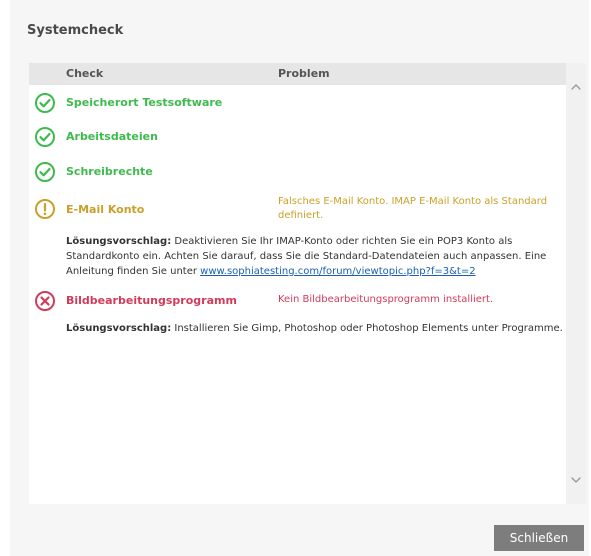 The image size is (591, 556). Describe the element at coordinates (144, 102) in the screenshot. I see `check-name: Speicherort Testsoftware` at that location.